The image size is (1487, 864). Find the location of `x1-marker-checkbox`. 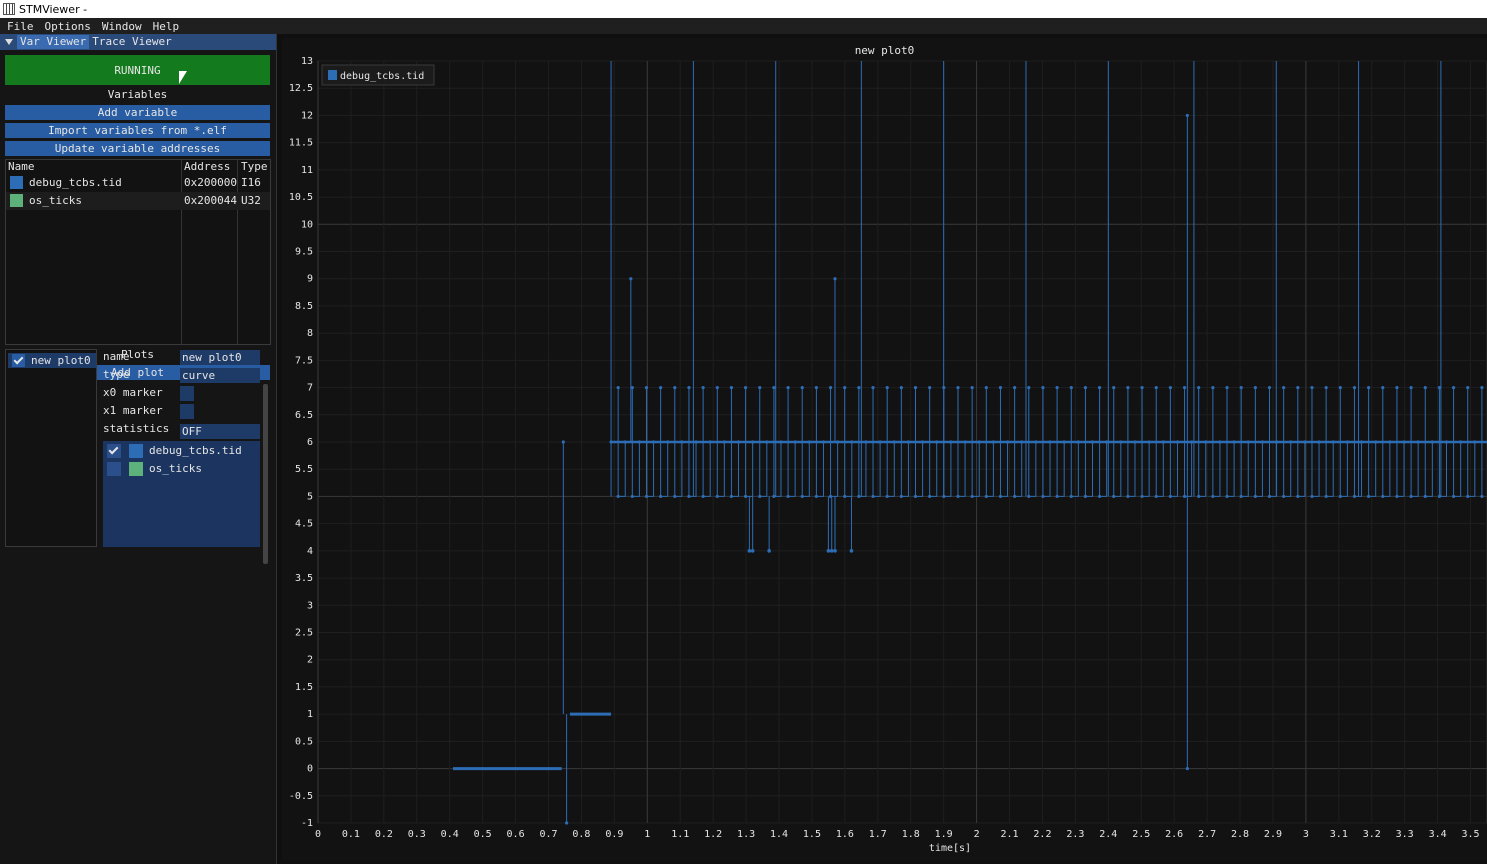

x1-marker-checkbox is located at coordinates (187, 411).